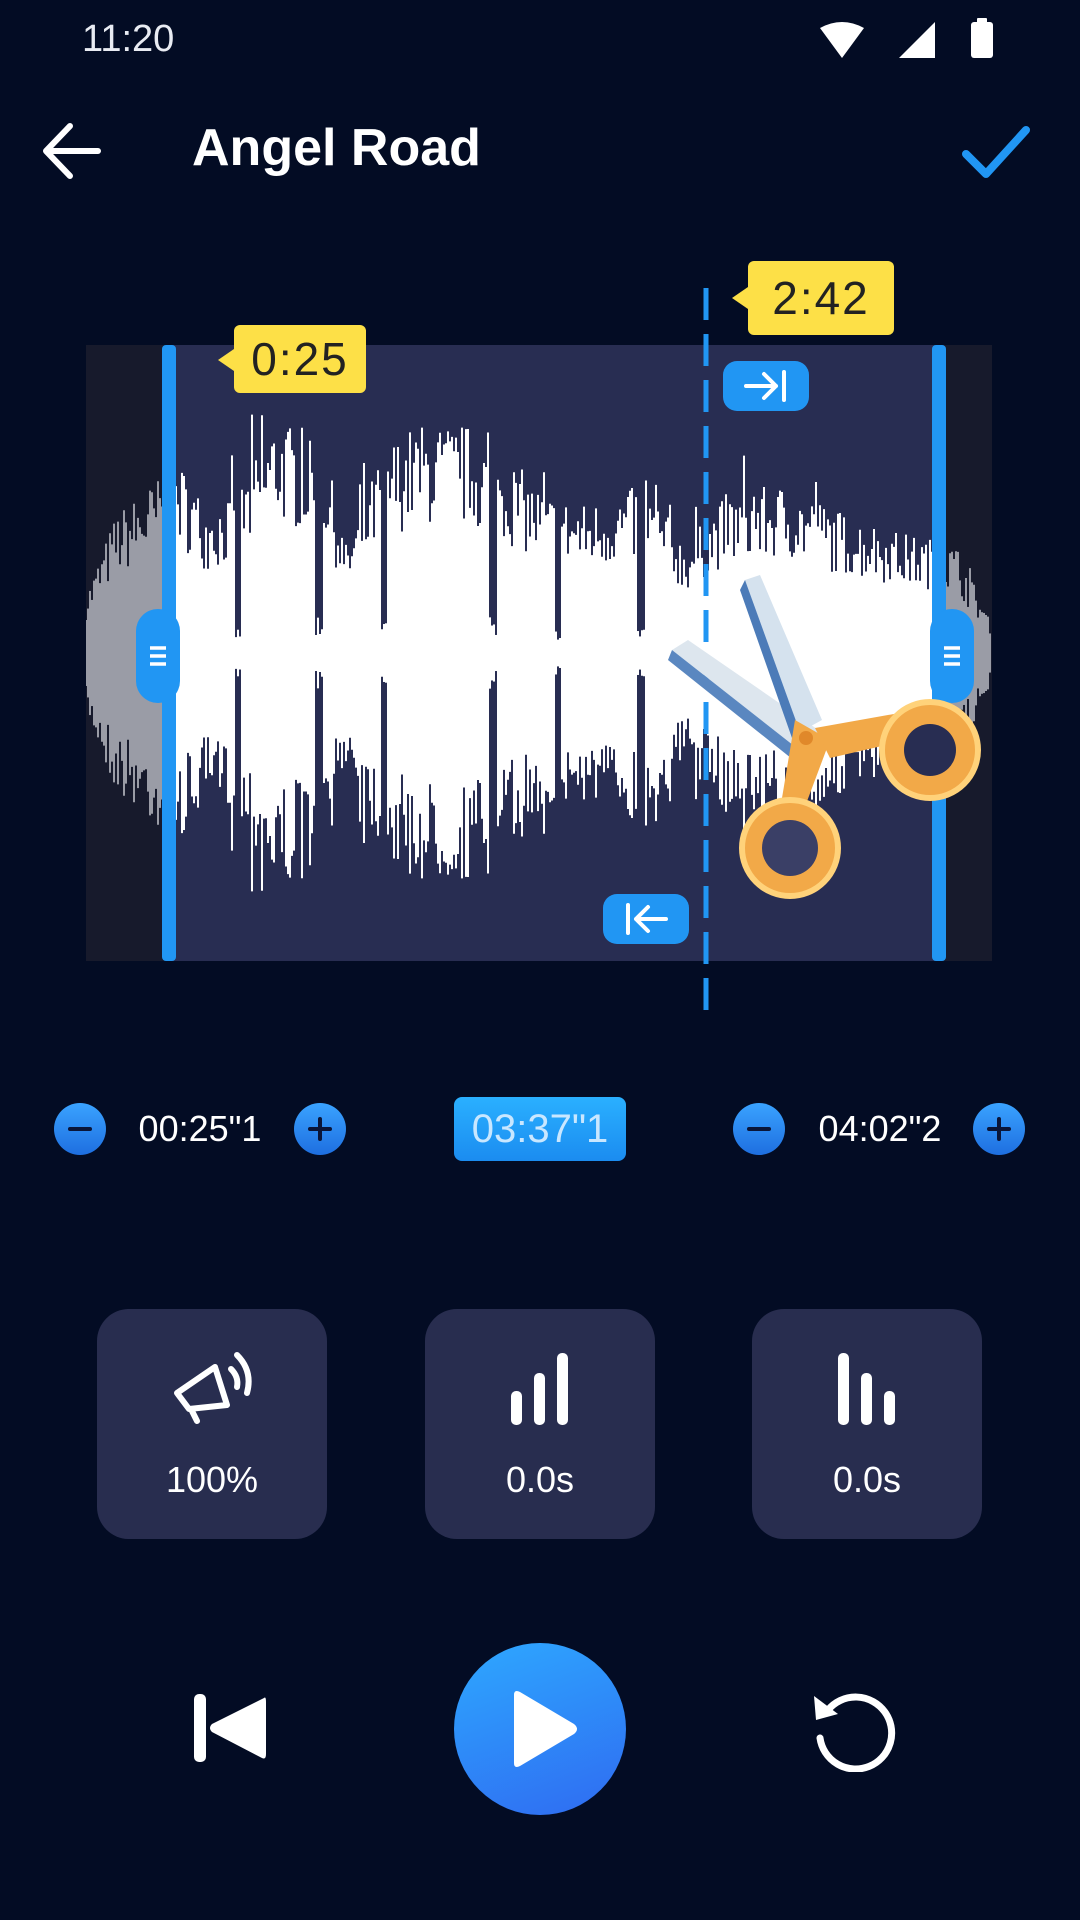 The width and height of the screenshot is (1080, 1920). I want to click on status-icons, so click(902, 40).